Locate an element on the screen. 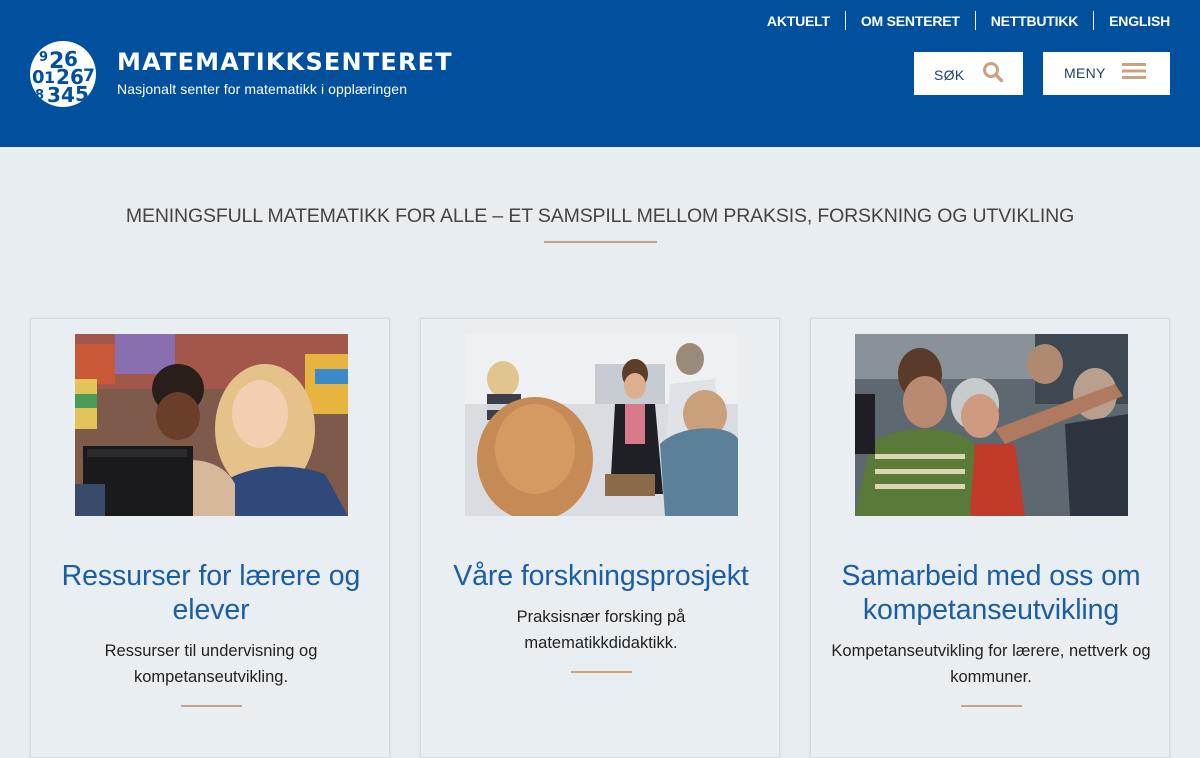  logo-mark: 9 2 6 0 1 2 6 7 8 3 4 5 is located at coordinates (63, 74).